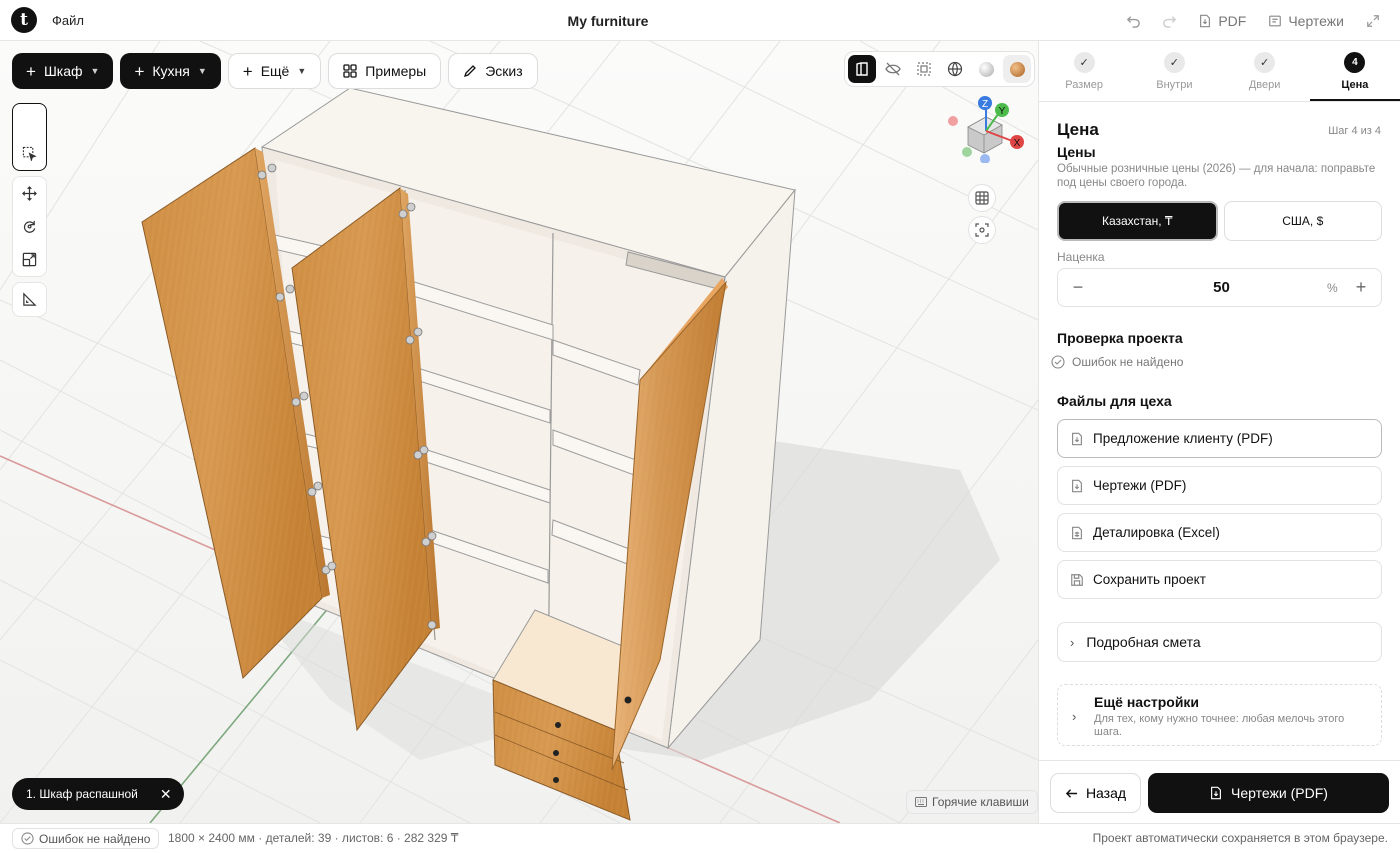 This screenshot has width=1400, height=853. I want to click on focus-icon, so click(982, 230).